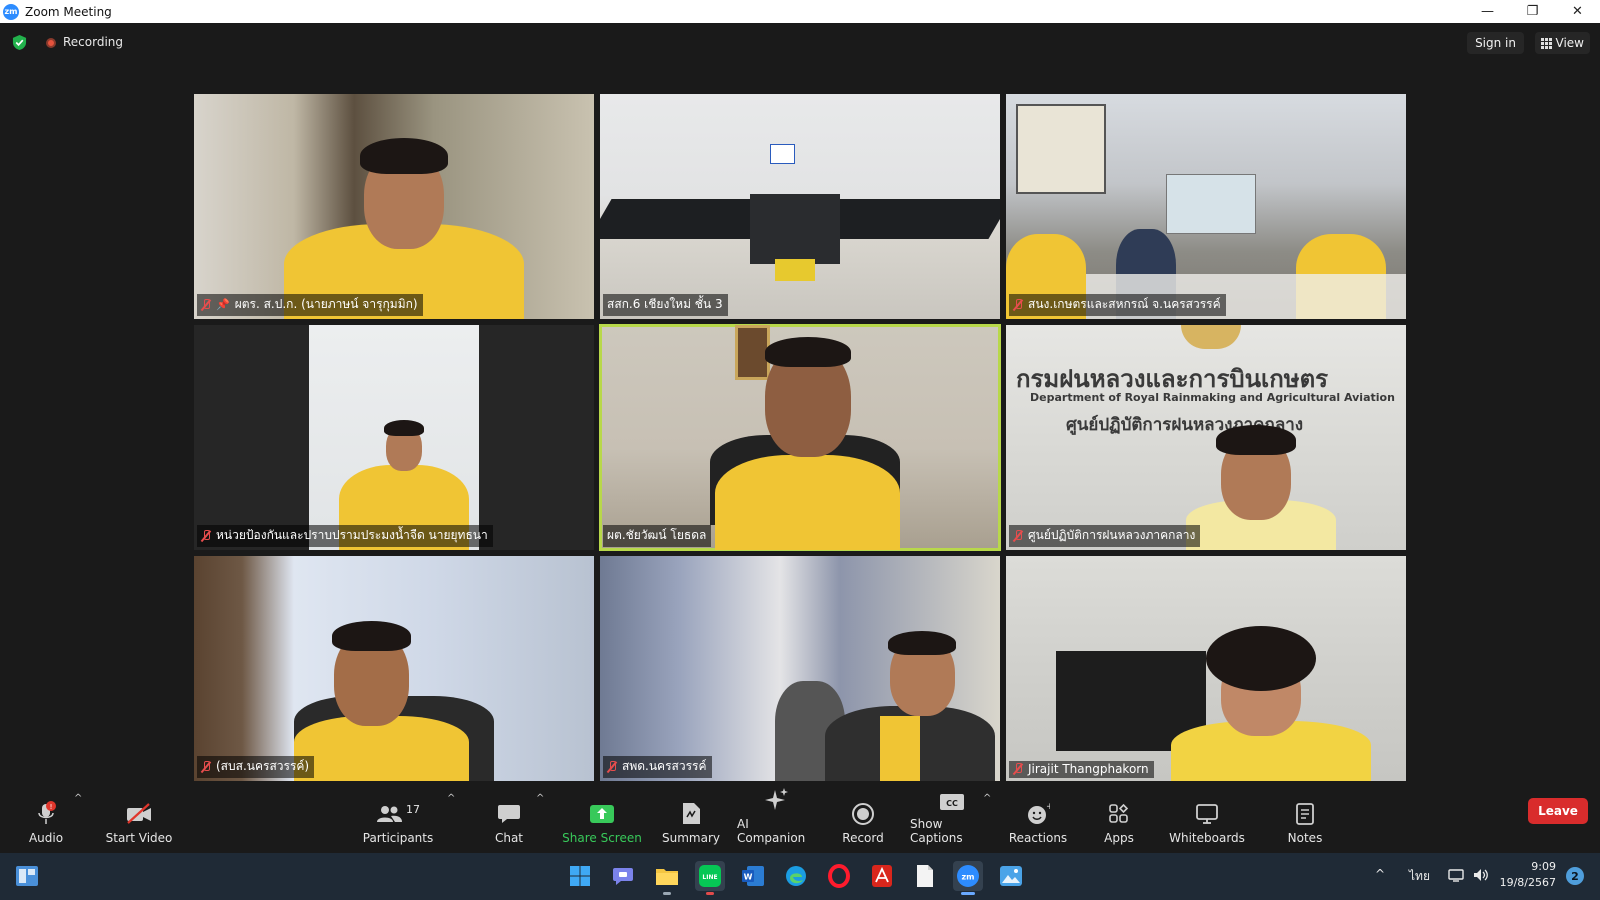 The width and height of the screenshot is (1600, 900). I want to click on view-label: View, so click(1569, 43).